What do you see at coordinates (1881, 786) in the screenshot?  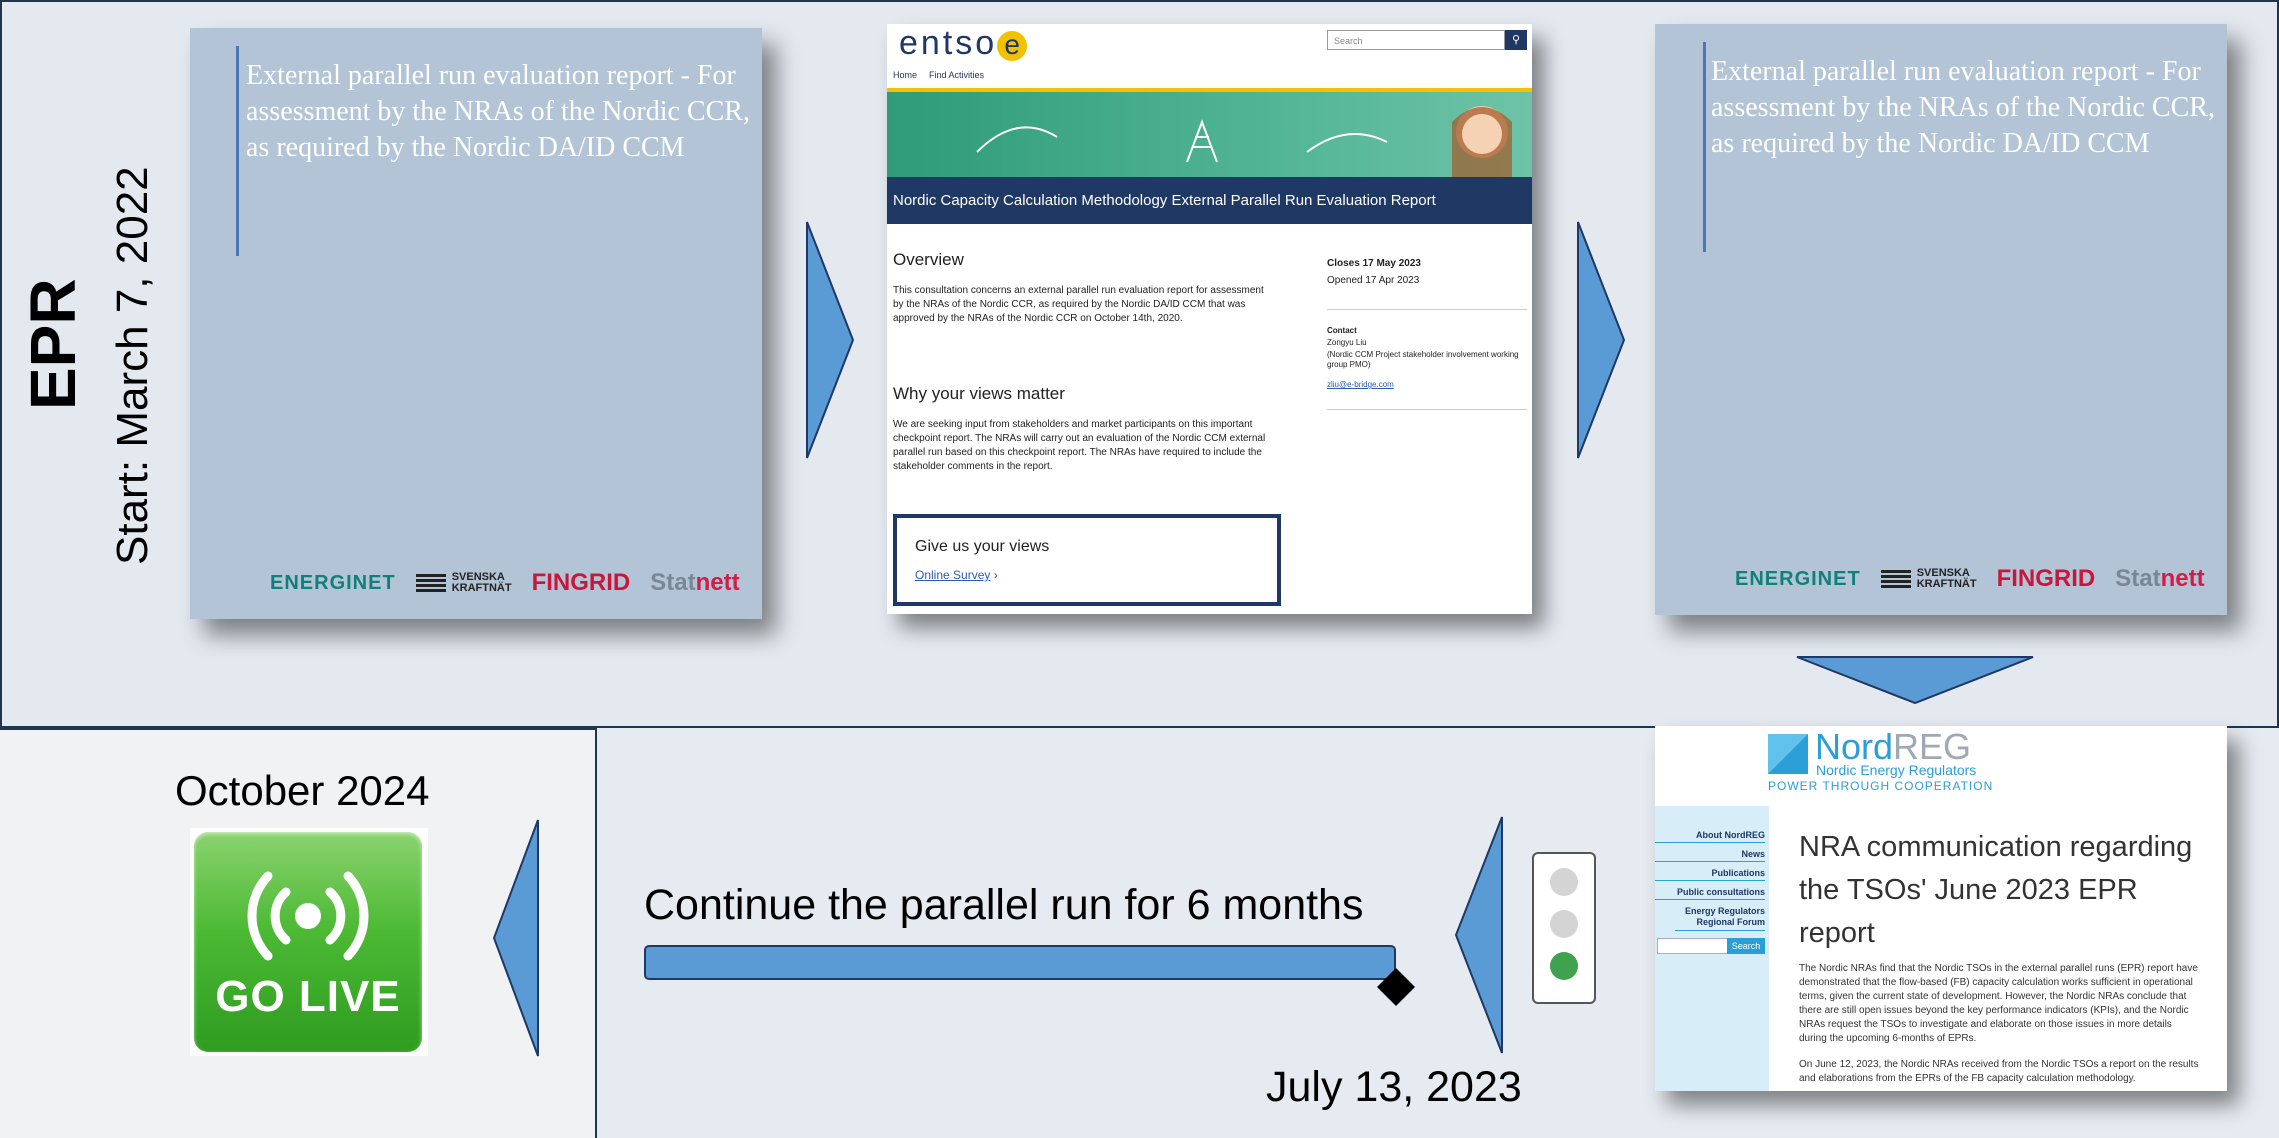 I see `nordreg-tagline: POWER THROUGH COOPERATION` at bounding box center [1881, 786].